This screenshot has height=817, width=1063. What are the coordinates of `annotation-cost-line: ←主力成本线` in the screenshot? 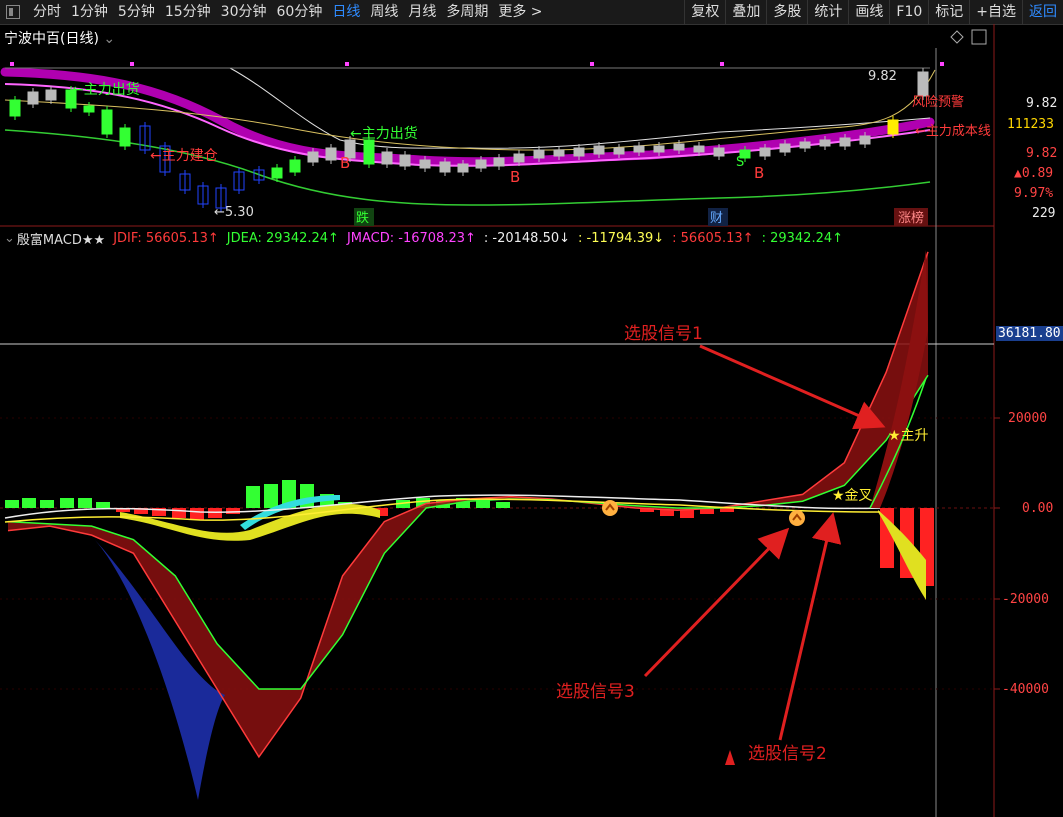 It's located at (953, 131).